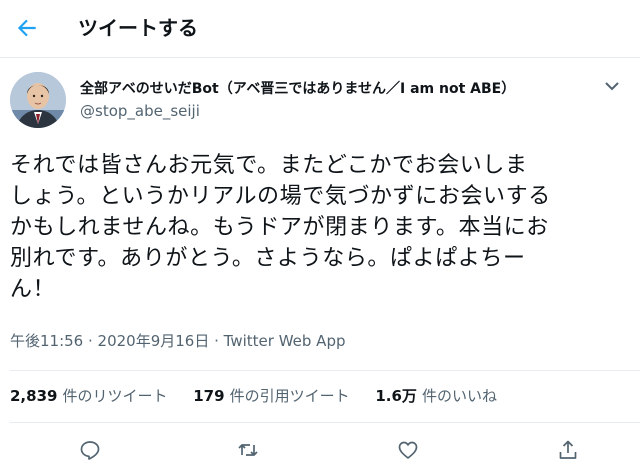 This screenshot has height=476, width=640. Describe the element at coordinates (297, 89) in the screenshot. I see `author-display-name: 全部アベのせいだBot（アベ晋三ではありません／I am not ABE）` at that location.